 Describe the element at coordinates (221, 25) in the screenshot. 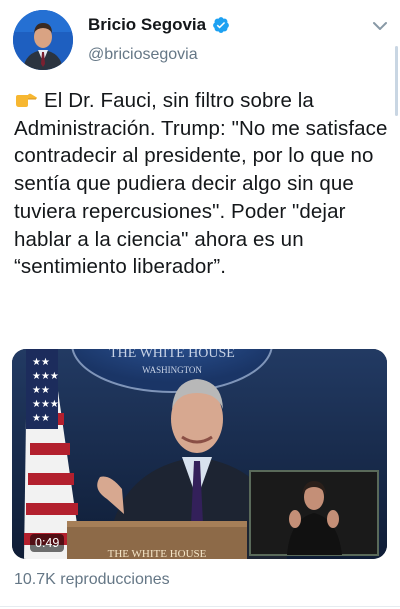

I see `verified-badge-icon` at that location.